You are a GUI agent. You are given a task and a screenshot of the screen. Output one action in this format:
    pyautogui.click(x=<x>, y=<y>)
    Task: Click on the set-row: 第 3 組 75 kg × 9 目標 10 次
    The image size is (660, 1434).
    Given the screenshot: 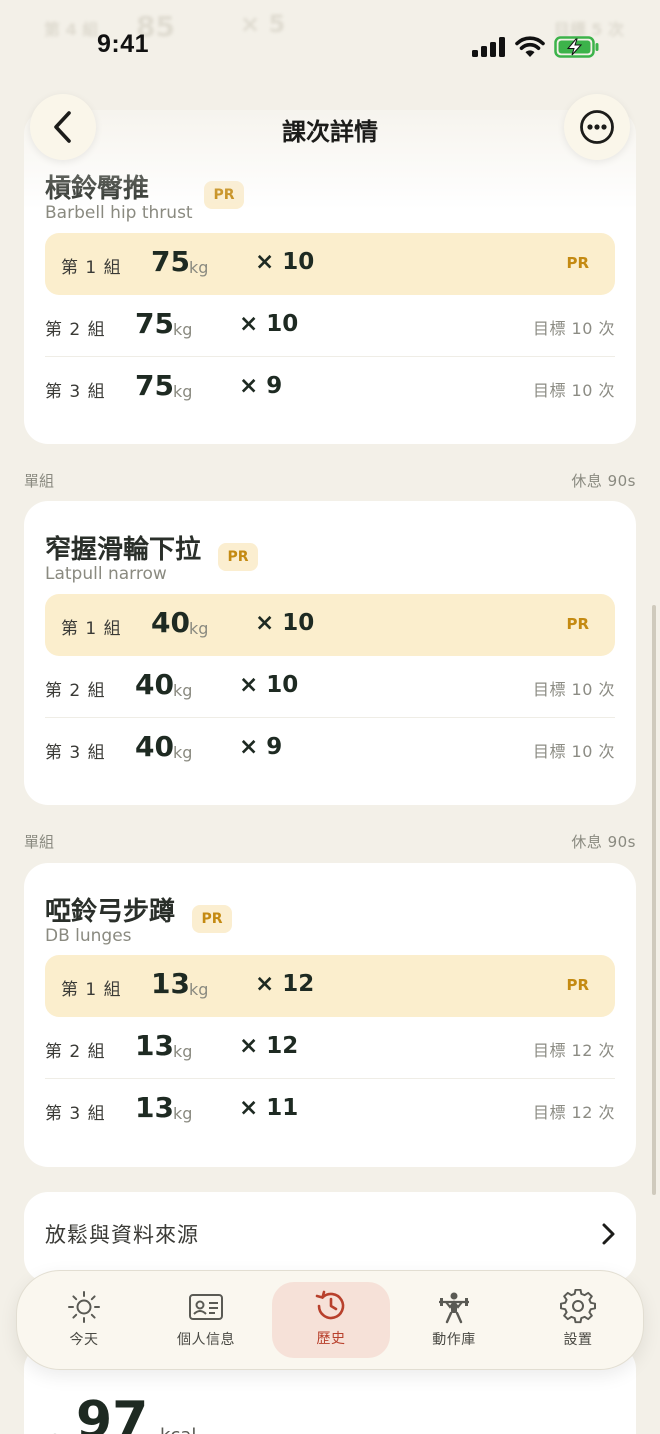 What is the action you would take?
    pyautogui.click(x=330, y=388)
    